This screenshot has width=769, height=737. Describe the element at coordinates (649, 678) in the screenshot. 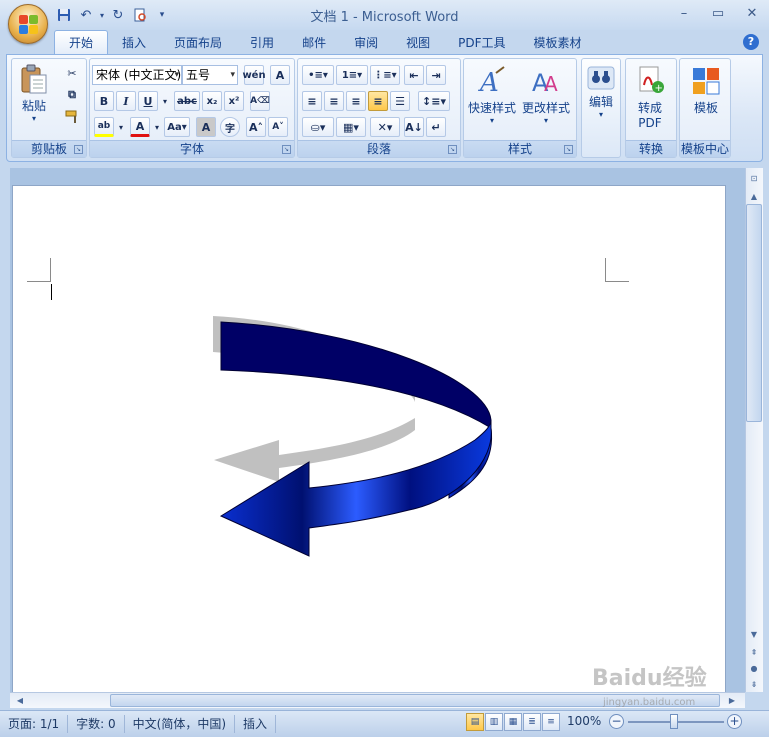

I see `baidu-watermark: Baidu经验` at that location.